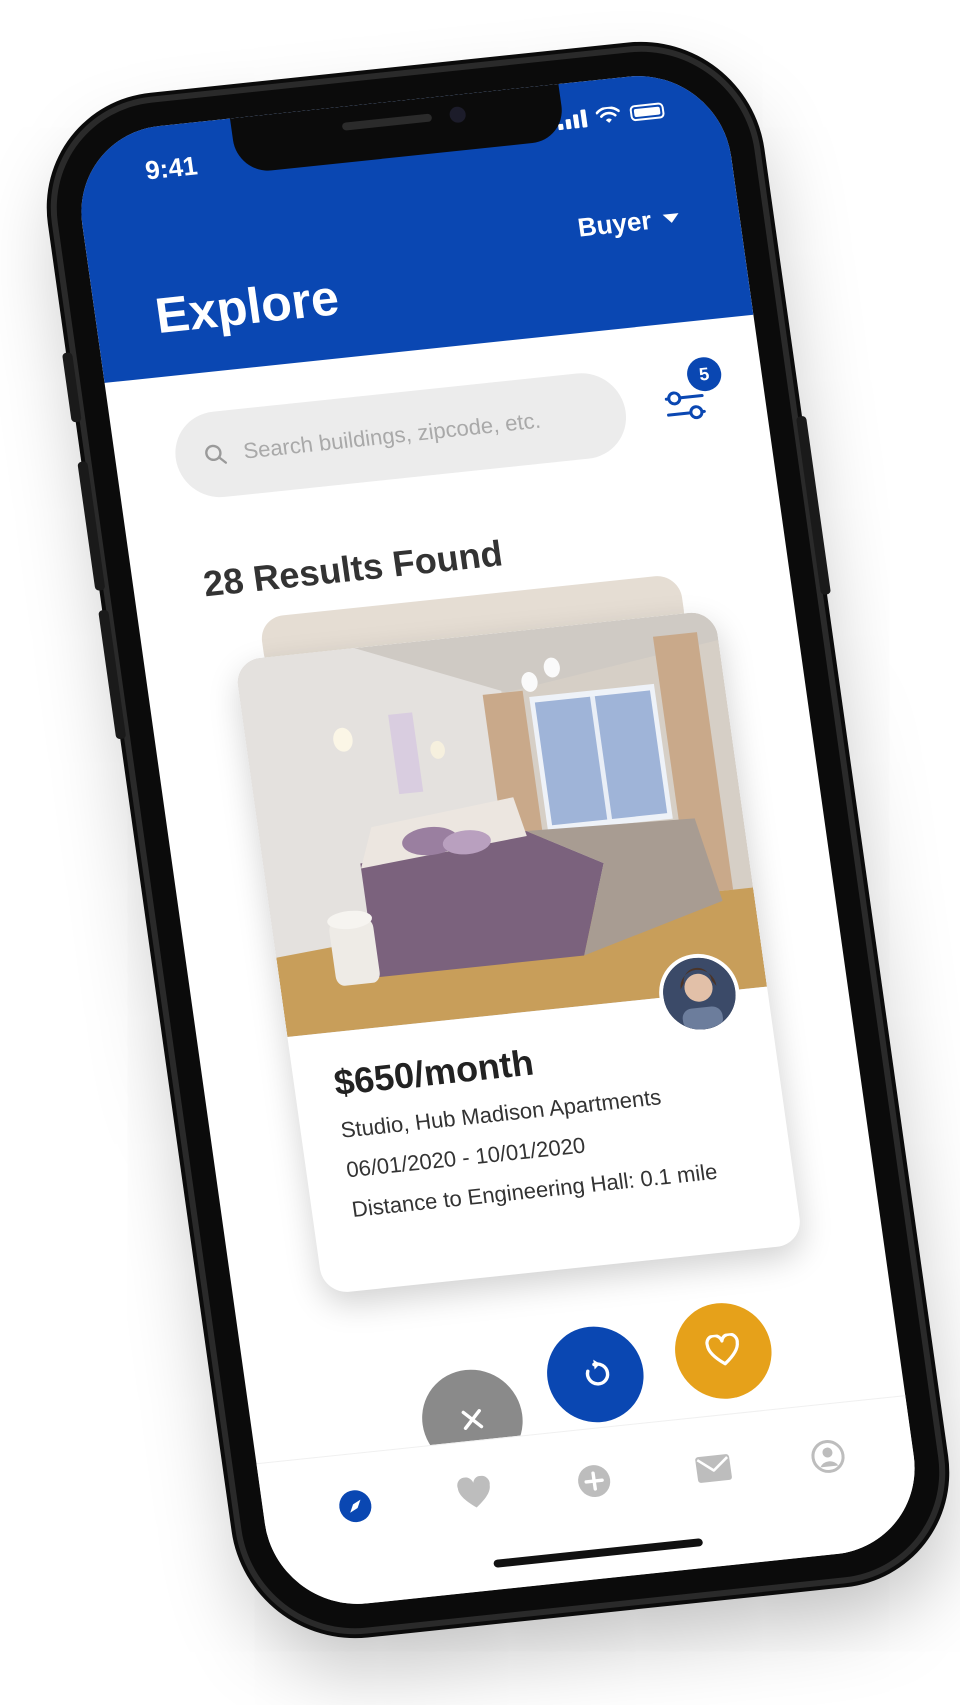  I want to click on undo-button, so click(595, 1374).